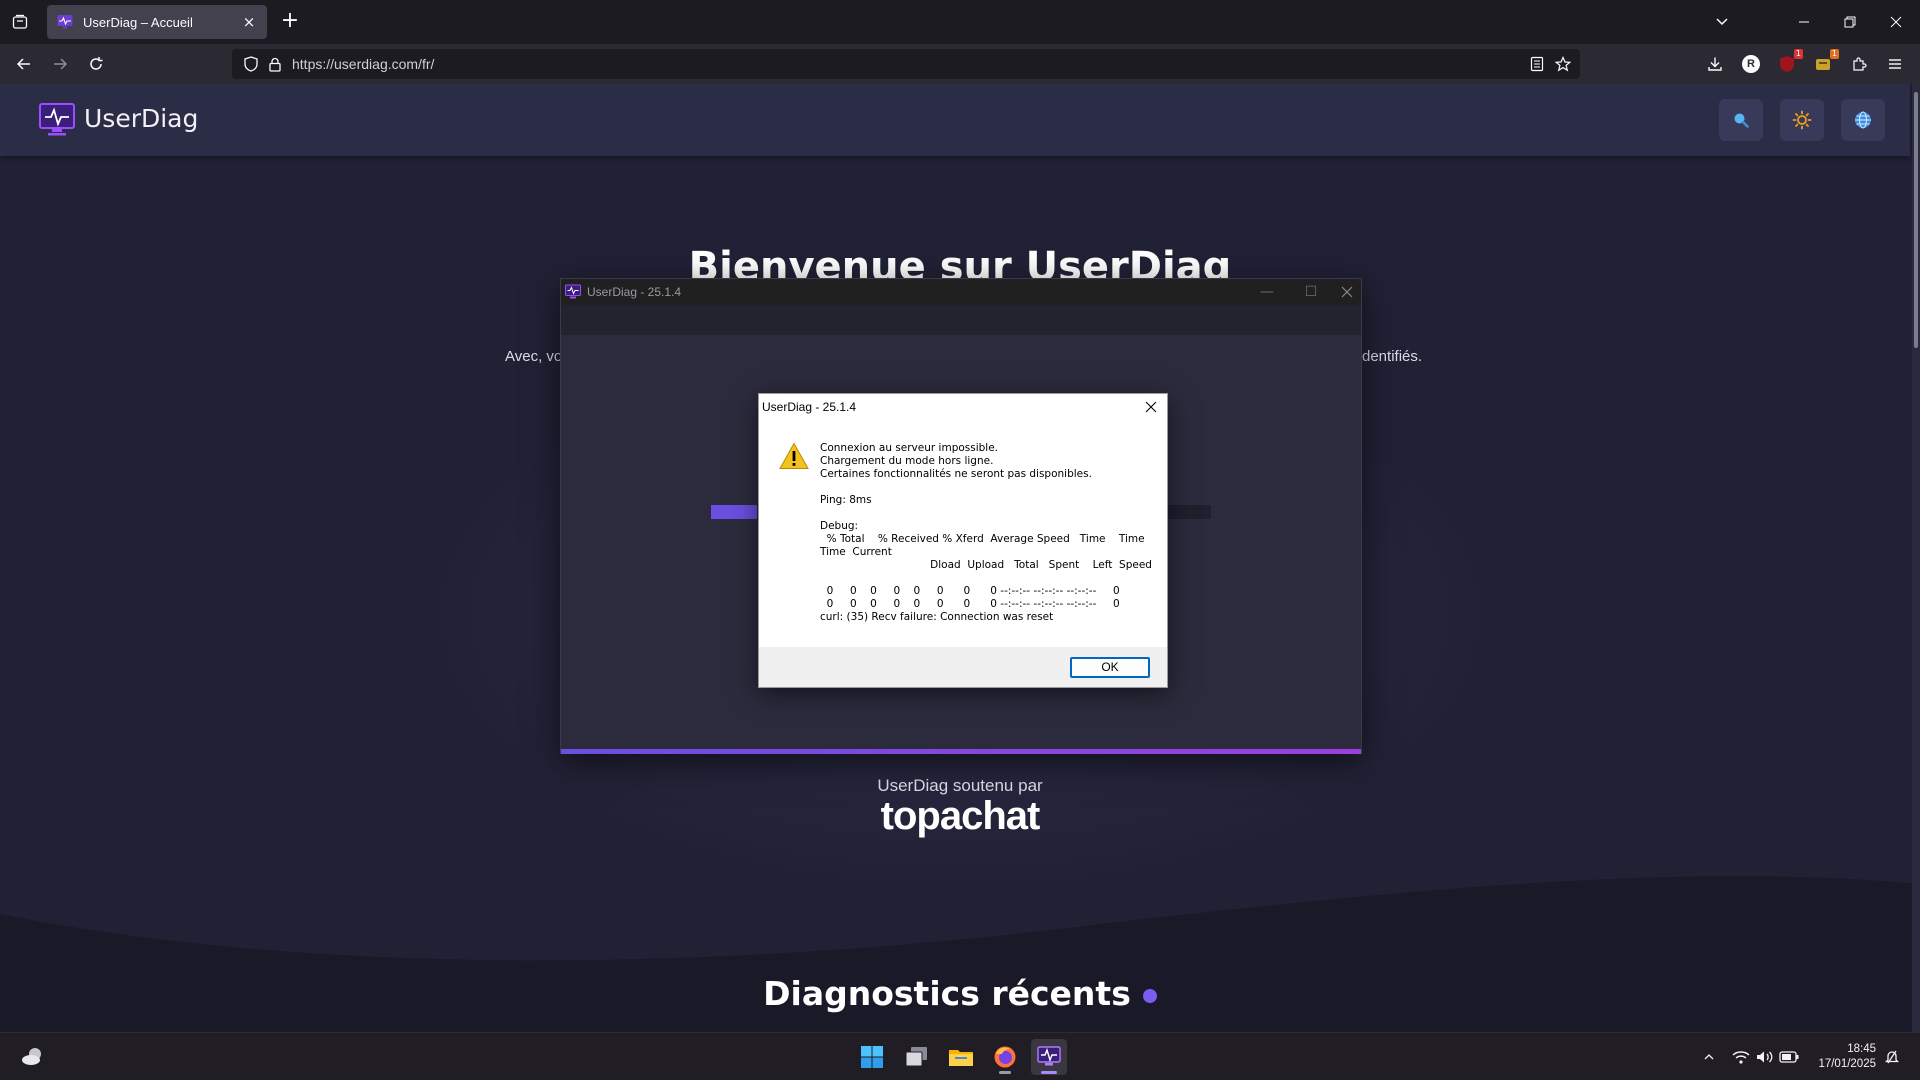 The image size is (1920, 1080). What do you see at coordinates (24, 64) in the screenshot?
I see `back-arrow-icon` at bounding box center [24, 64].